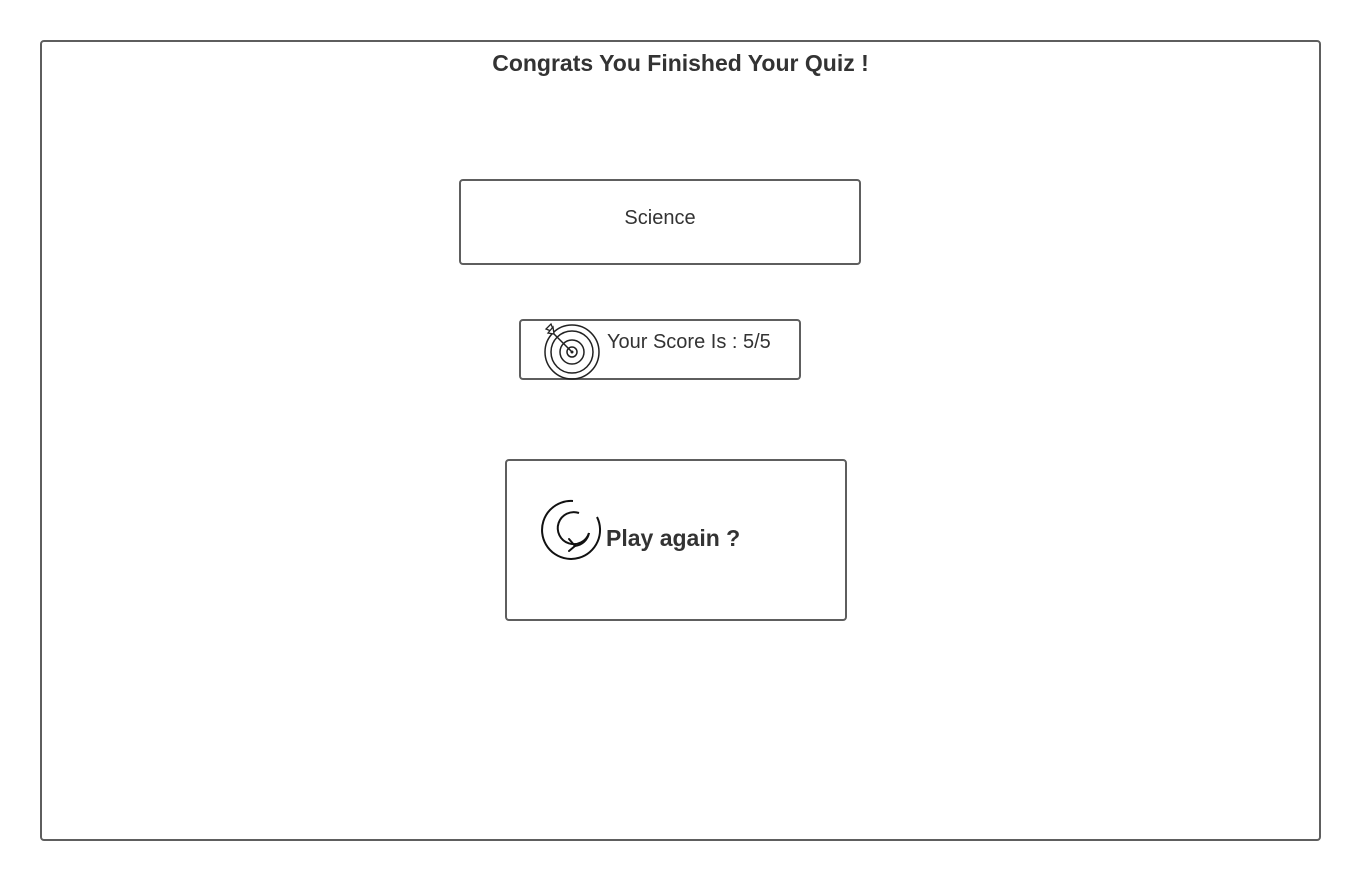 Image resolution: width=1360 pixels, height=880 pixels. I want to click on score-text: Your Score Is : 5/5, so click(689, 342).